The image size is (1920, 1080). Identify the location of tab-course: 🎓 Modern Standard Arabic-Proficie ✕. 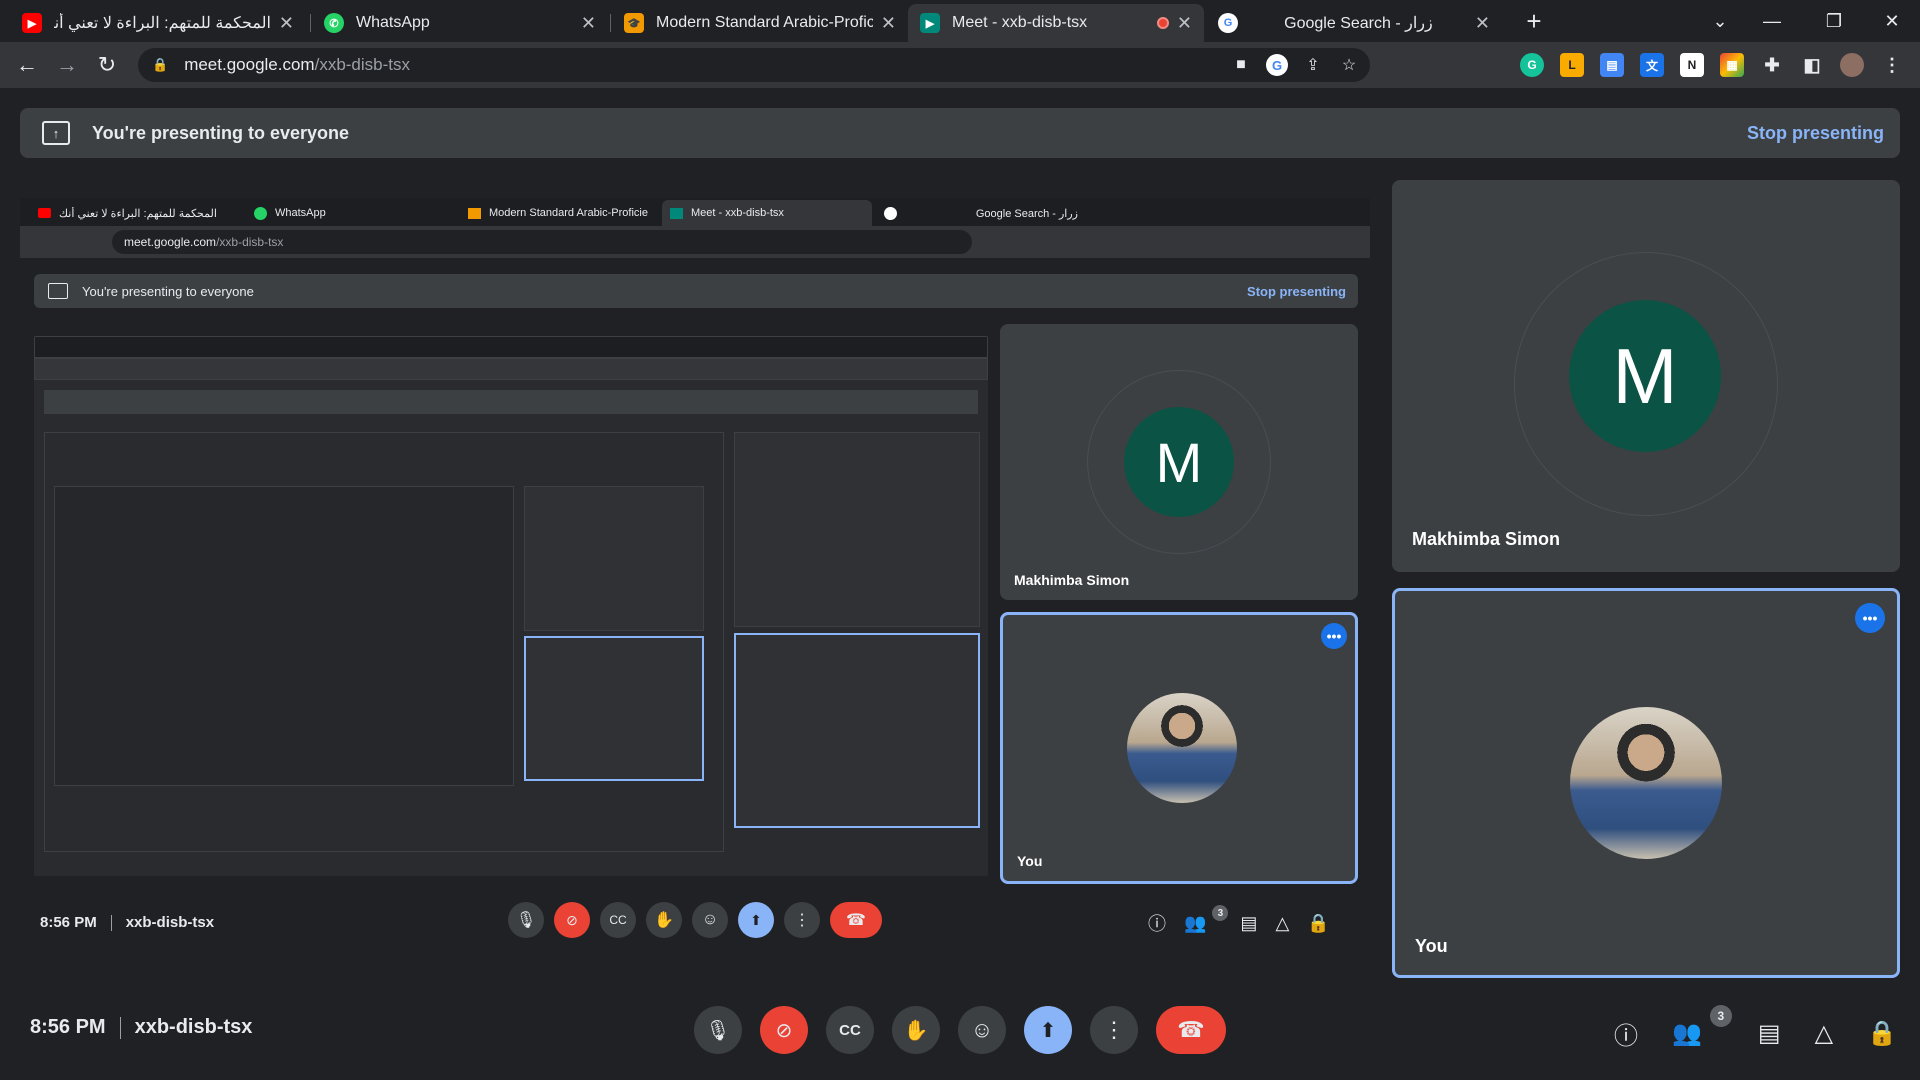
(760, 23).